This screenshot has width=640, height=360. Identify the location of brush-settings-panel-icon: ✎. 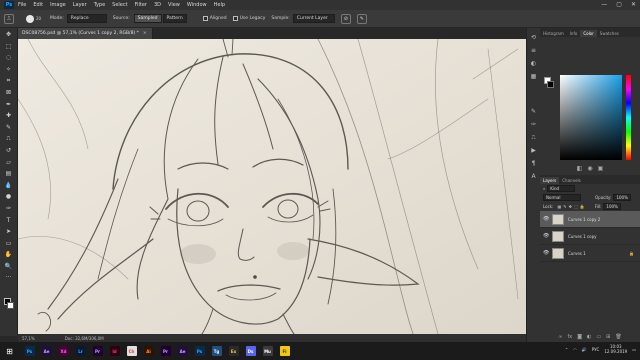
(533, 111).